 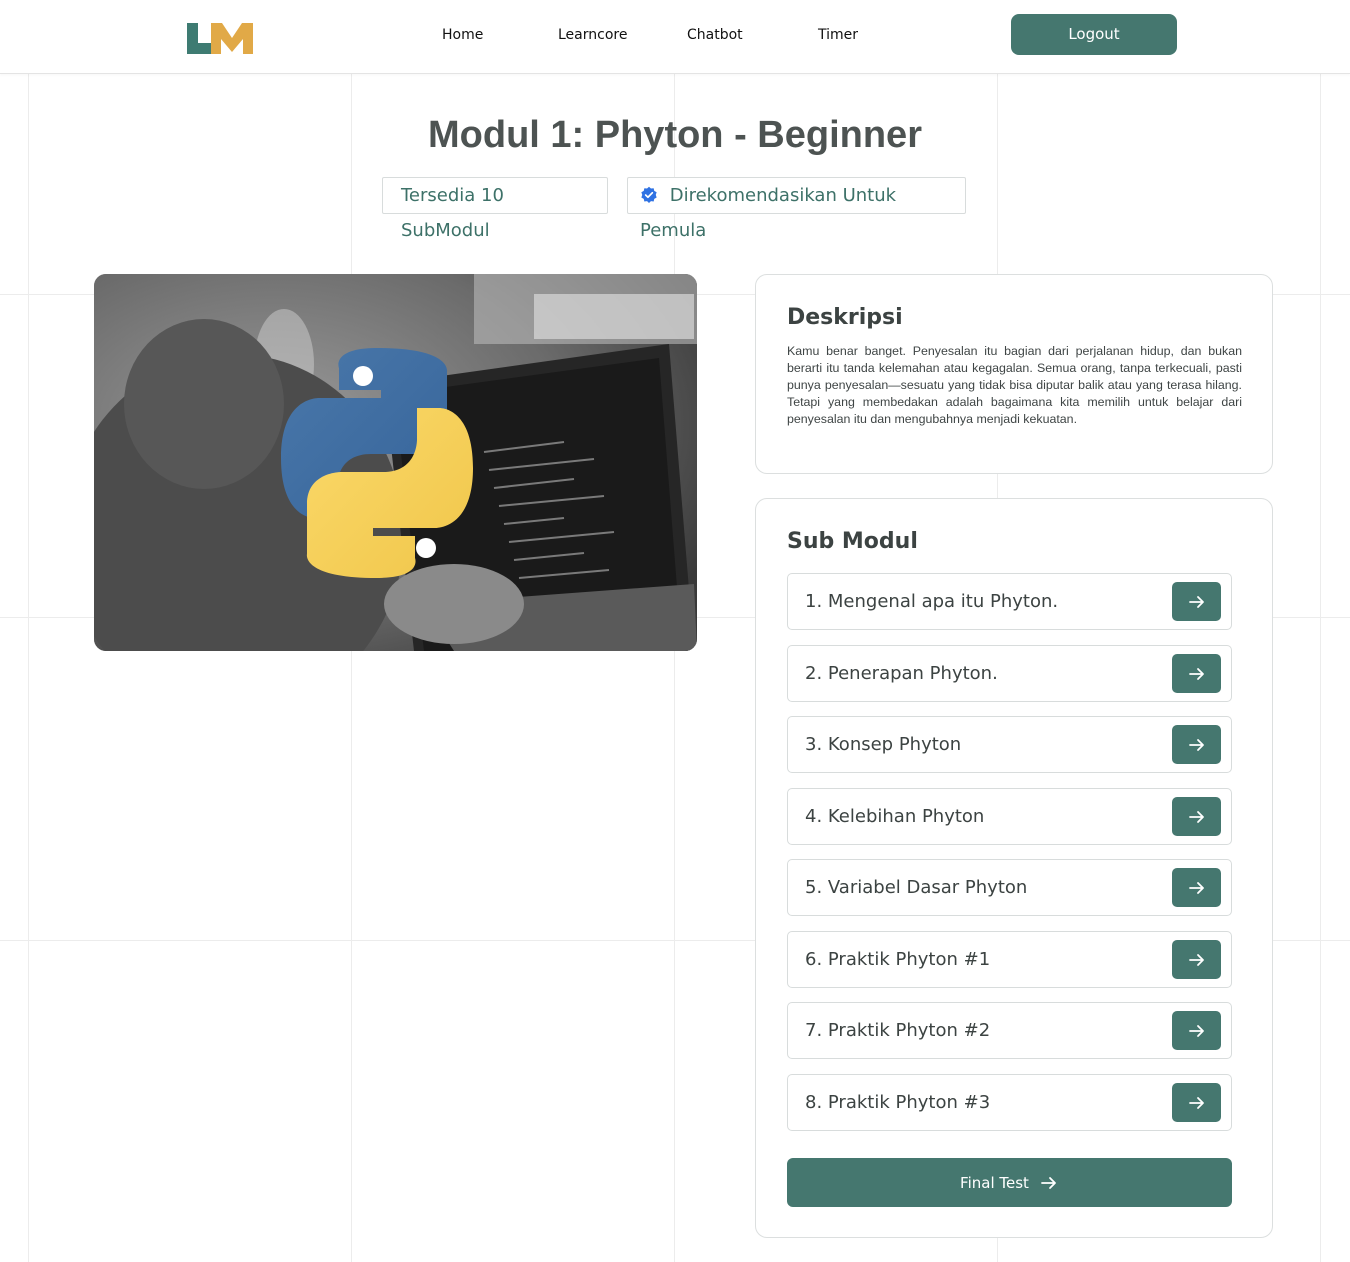 I want to click on submodule-label: 1. Mengenal apa itu Phyton., so click(x=932, y=601).